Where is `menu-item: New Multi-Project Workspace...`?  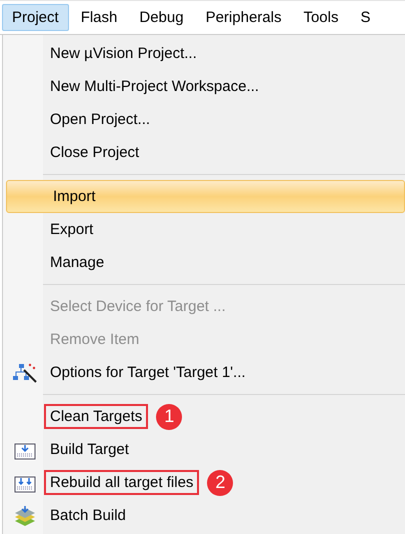 menu-item: New Multi-Project Workspace... is located at coordinates (204, 86).